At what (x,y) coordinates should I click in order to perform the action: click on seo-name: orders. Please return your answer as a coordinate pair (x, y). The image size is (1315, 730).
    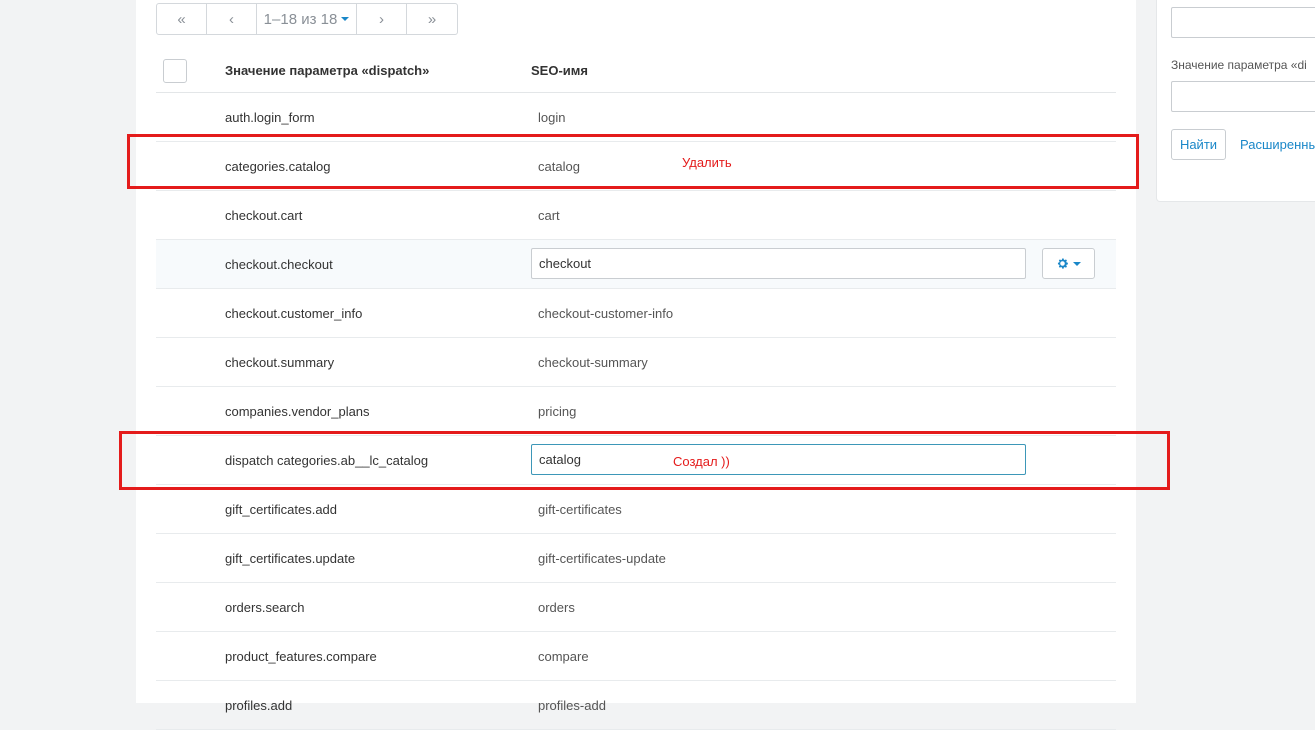
    Looking at the image, I should click on (556, 607).